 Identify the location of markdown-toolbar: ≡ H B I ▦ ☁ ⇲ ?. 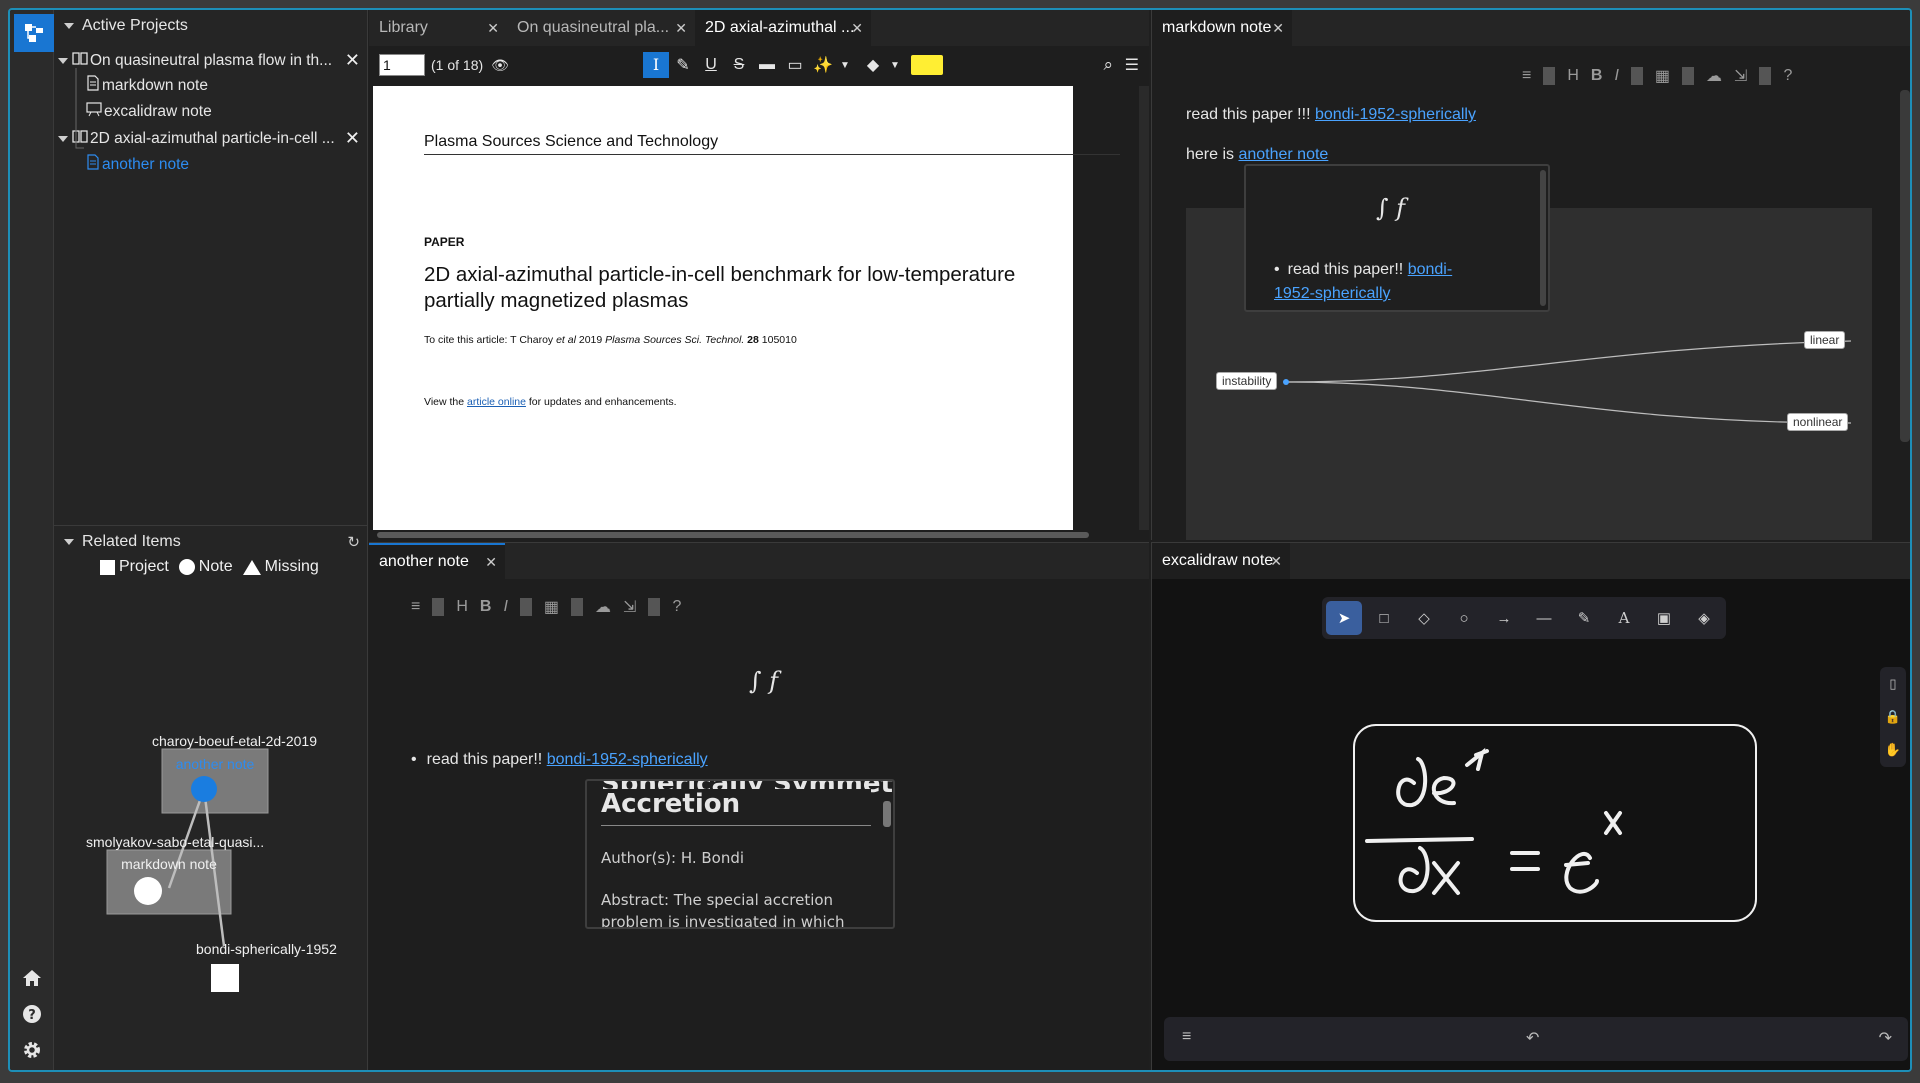
(546, 607).